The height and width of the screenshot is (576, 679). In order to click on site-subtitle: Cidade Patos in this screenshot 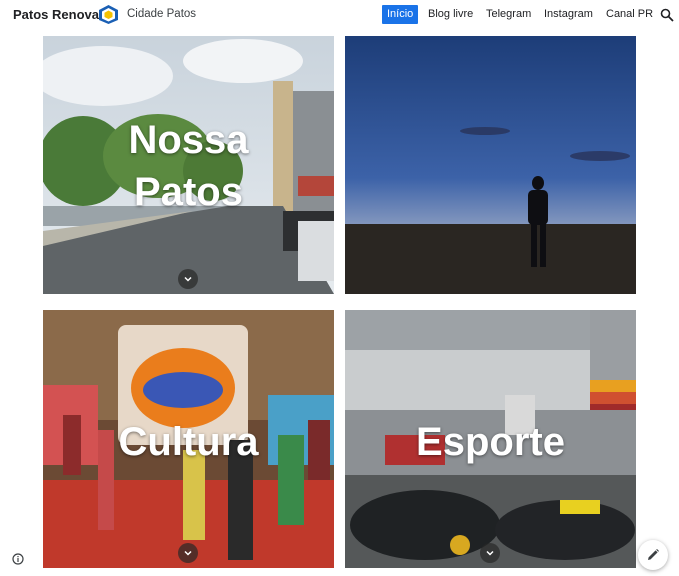, I will do `click(161, 14)`.